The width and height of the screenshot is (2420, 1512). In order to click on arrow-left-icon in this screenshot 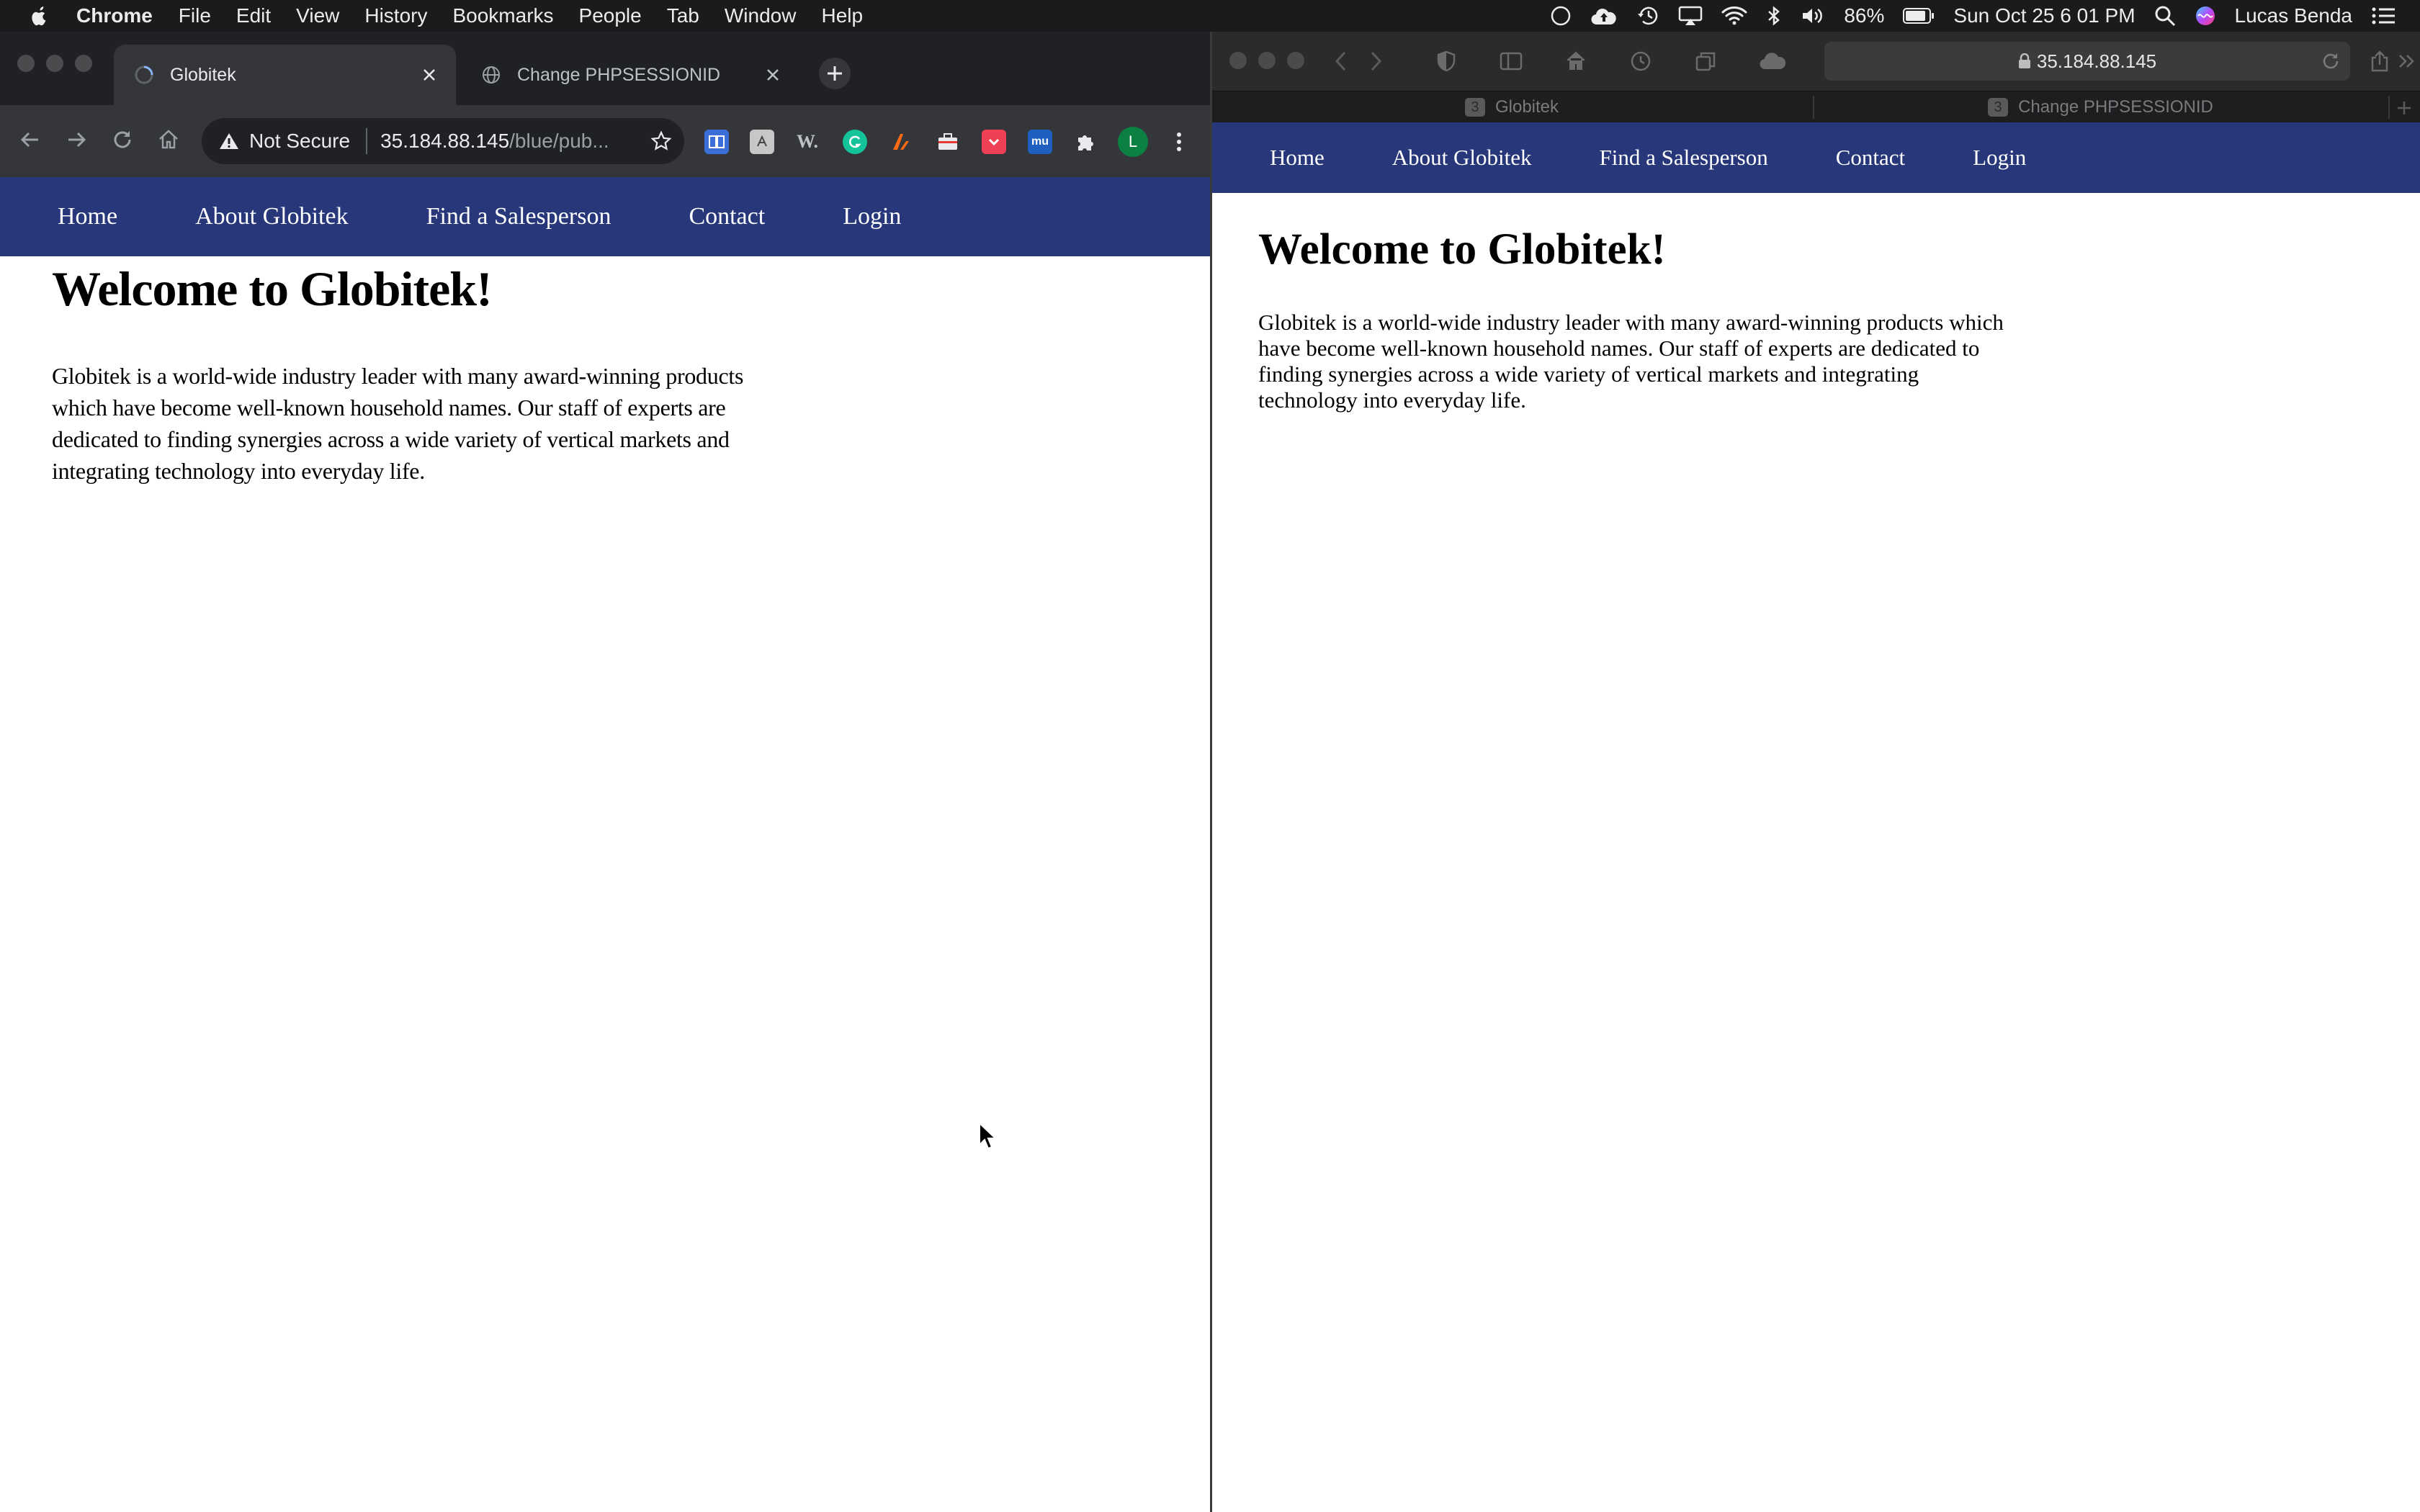, I will do `click(29, 140)`.